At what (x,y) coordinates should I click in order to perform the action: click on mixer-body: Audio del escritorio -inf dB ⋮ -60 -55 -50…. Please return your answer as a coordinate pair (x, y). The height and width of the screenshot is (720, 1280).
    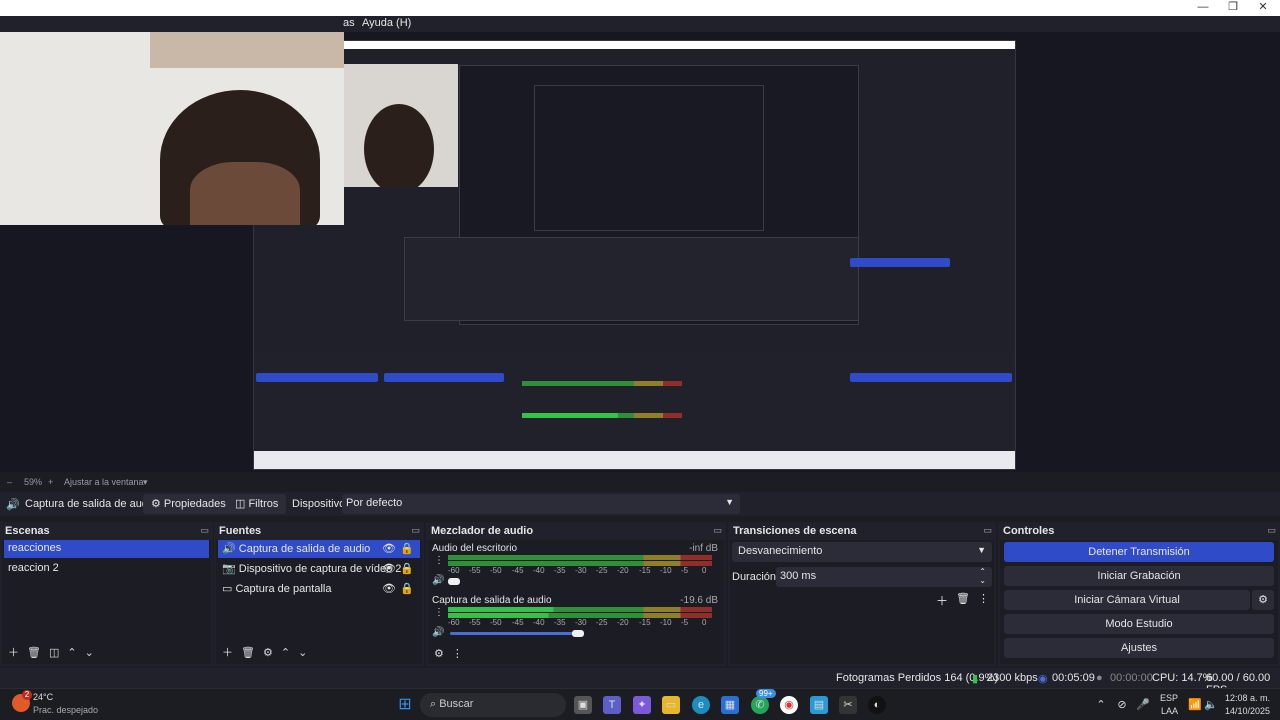
    Looking at the image, I should click on (576, 602).